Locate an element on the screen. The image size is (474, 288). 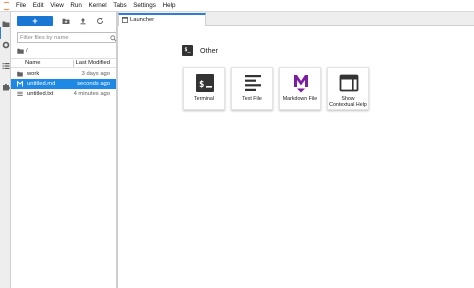
running-icon is located at coordinates (6, 45).